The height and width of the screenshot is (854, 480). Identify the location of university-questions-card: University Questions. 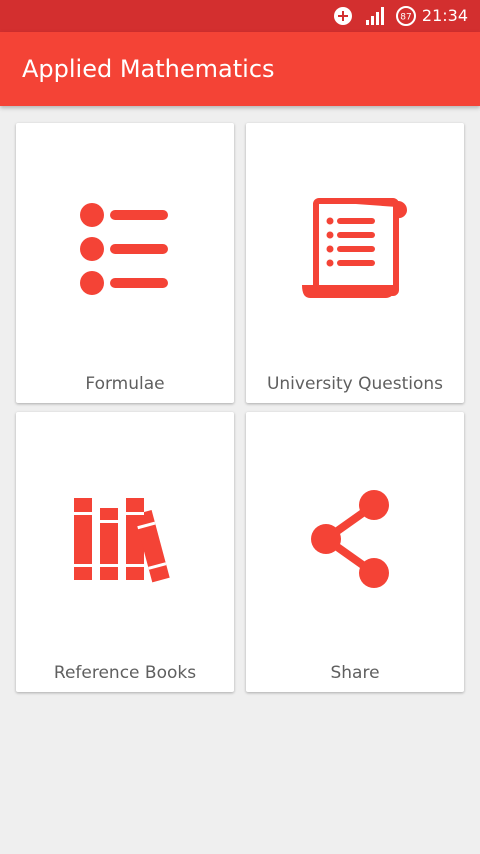
(355, 263).